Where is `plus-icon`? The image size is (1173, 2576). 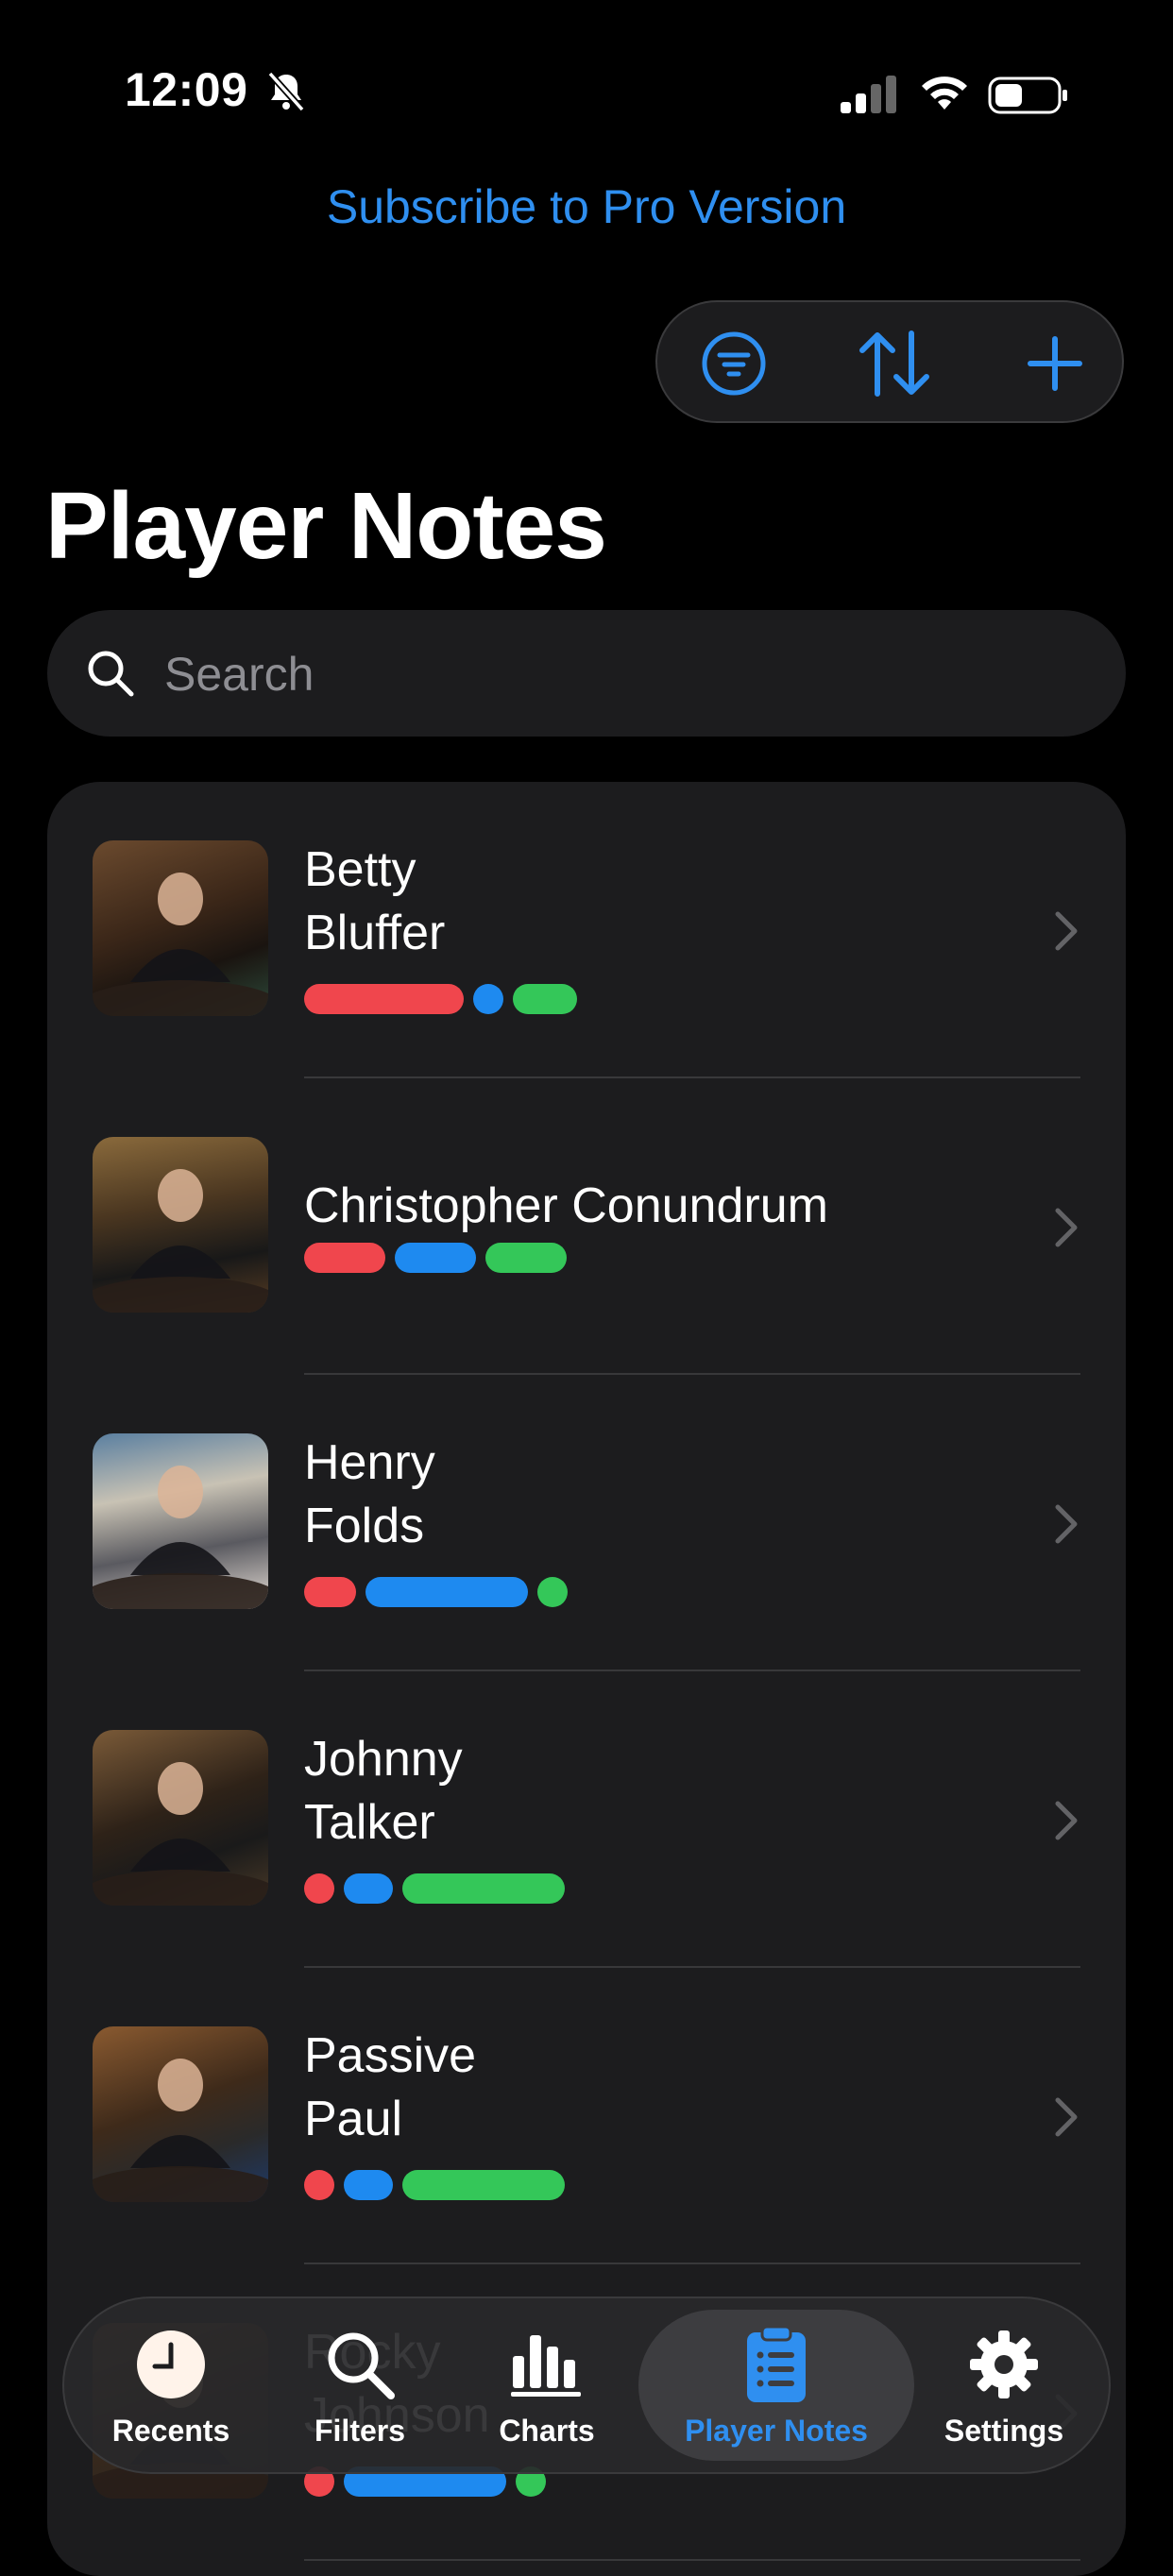 plus-icon is located at coordinates (1055, 363).